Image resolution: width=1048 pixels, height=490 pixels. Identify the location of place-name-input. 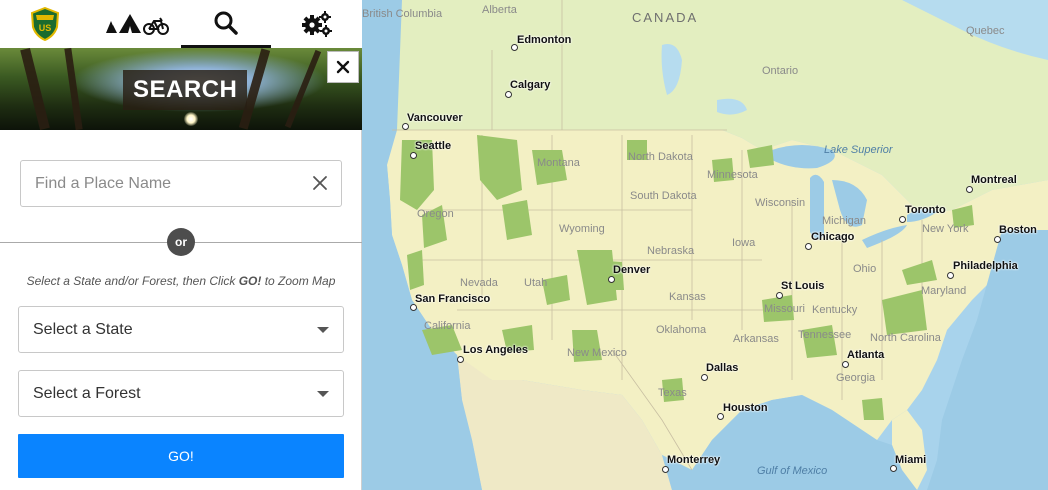
(161, 183).